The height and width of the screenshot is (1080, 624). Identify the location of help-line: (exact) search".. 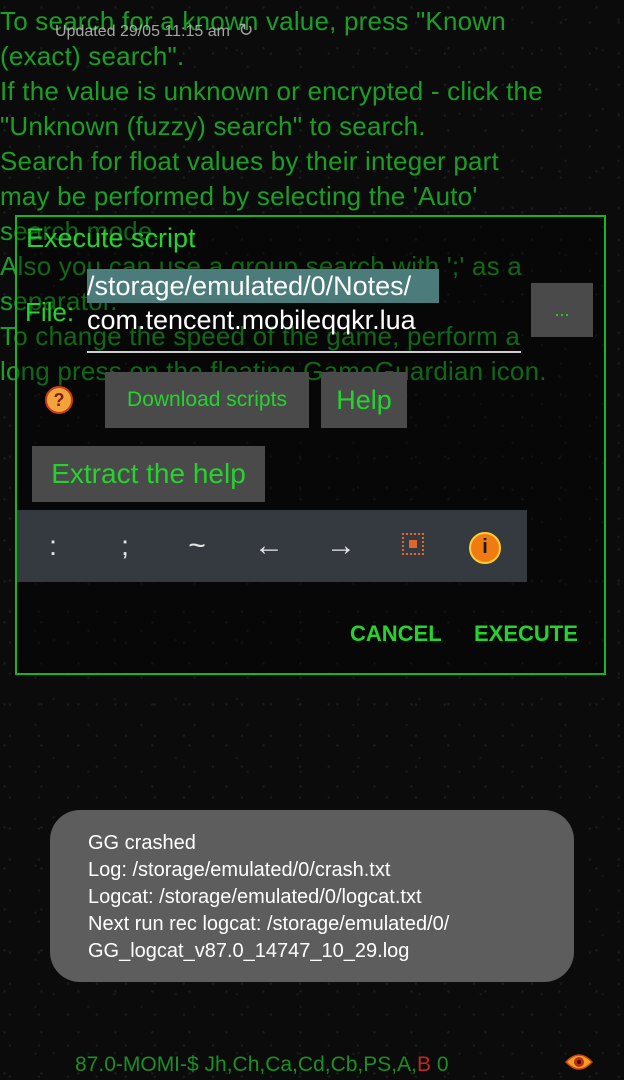
(92, 56).